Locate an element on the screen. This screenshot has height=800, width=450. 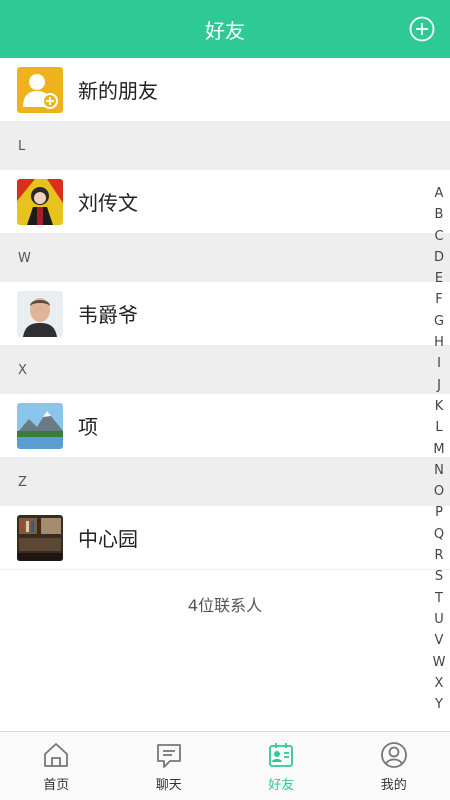
chat-icon is located at coordinates (168, 756).